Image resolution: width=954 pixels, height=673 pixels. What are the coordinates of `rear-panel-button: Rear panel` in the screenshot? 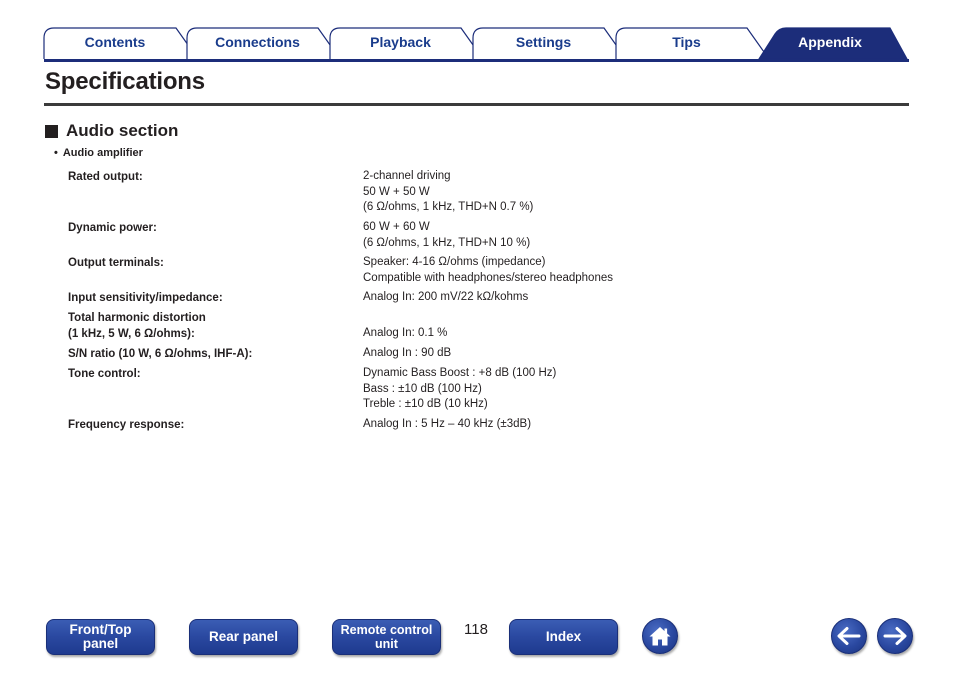 It's located at (243, 637).